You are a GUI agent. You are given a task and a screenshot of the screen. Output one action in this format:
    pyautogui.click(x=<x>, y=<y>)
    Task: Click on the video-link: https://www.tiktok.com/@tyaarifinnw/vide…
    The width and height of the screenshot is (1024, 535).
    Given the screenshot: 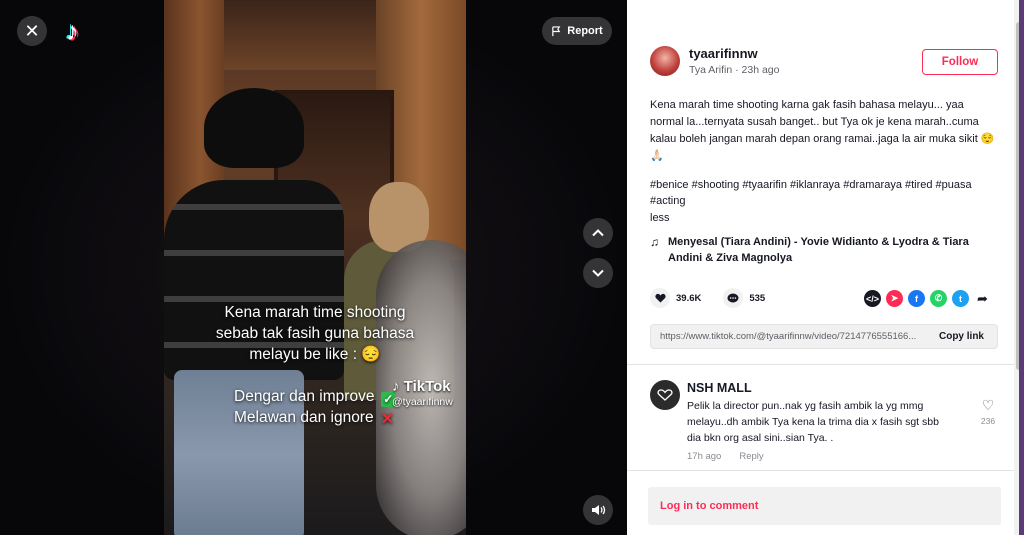 What is the action you would take?
    pyautogui.click(x=790, y=336)
    